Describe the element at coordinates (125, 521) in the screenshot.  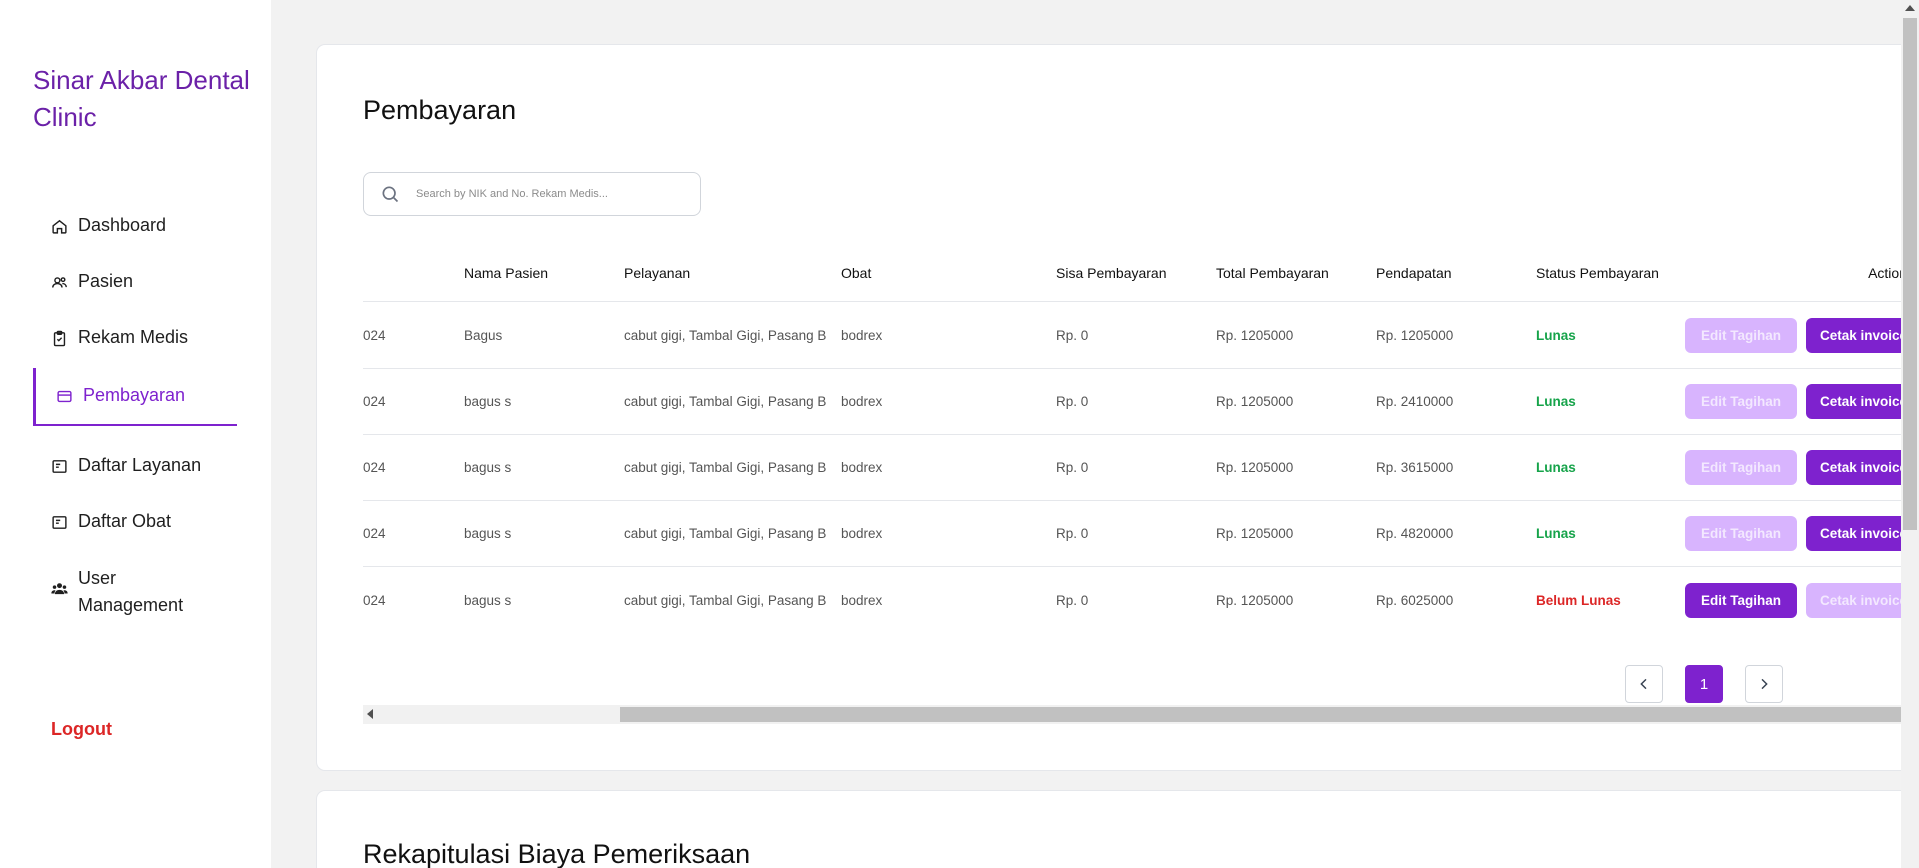
I see `sidebar-item-label: Daftar Obat` at that location.